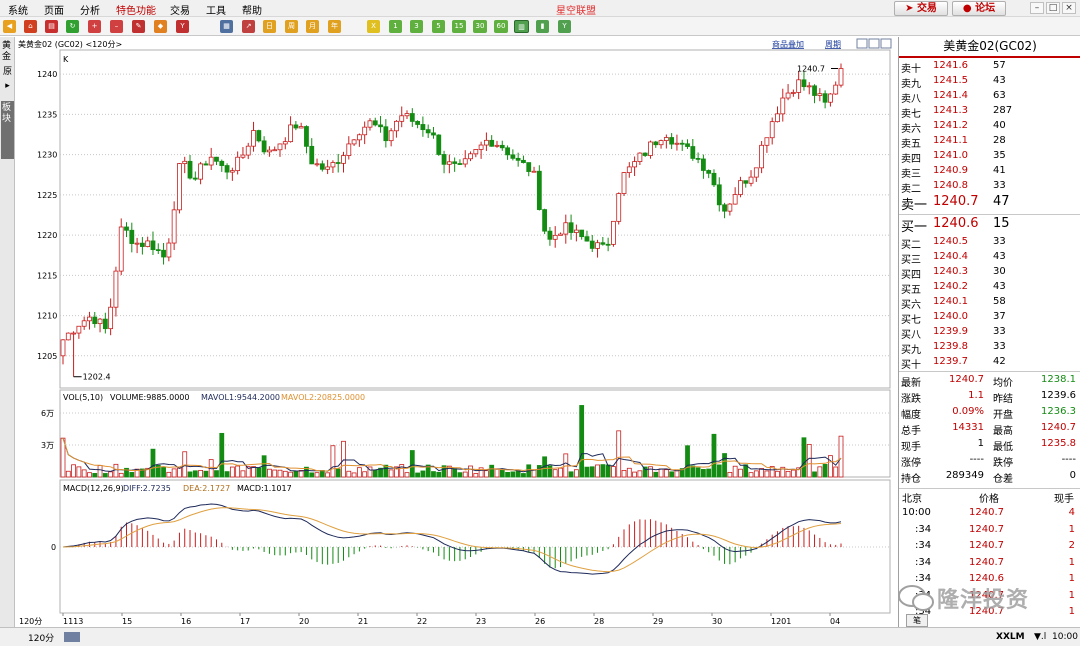  Describe the element at coordinates (334, 26) in the screenshot. I see `year-icon: 年` at that location.